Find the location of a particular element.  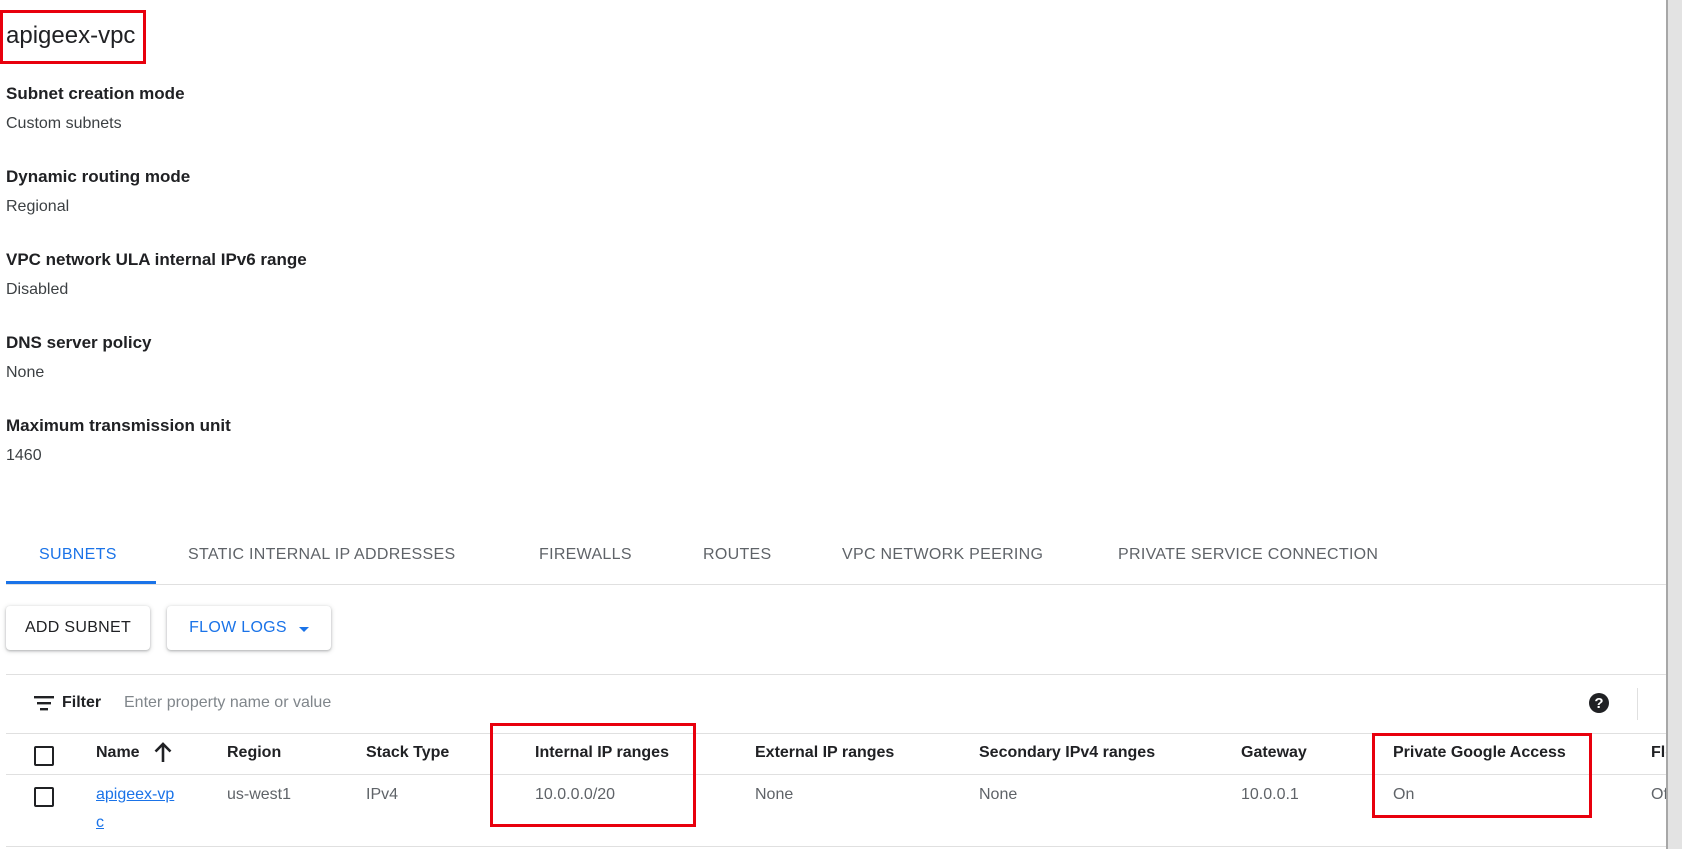

subnet-name-link: apigeex-vpc is located at coordinates (136, 809).